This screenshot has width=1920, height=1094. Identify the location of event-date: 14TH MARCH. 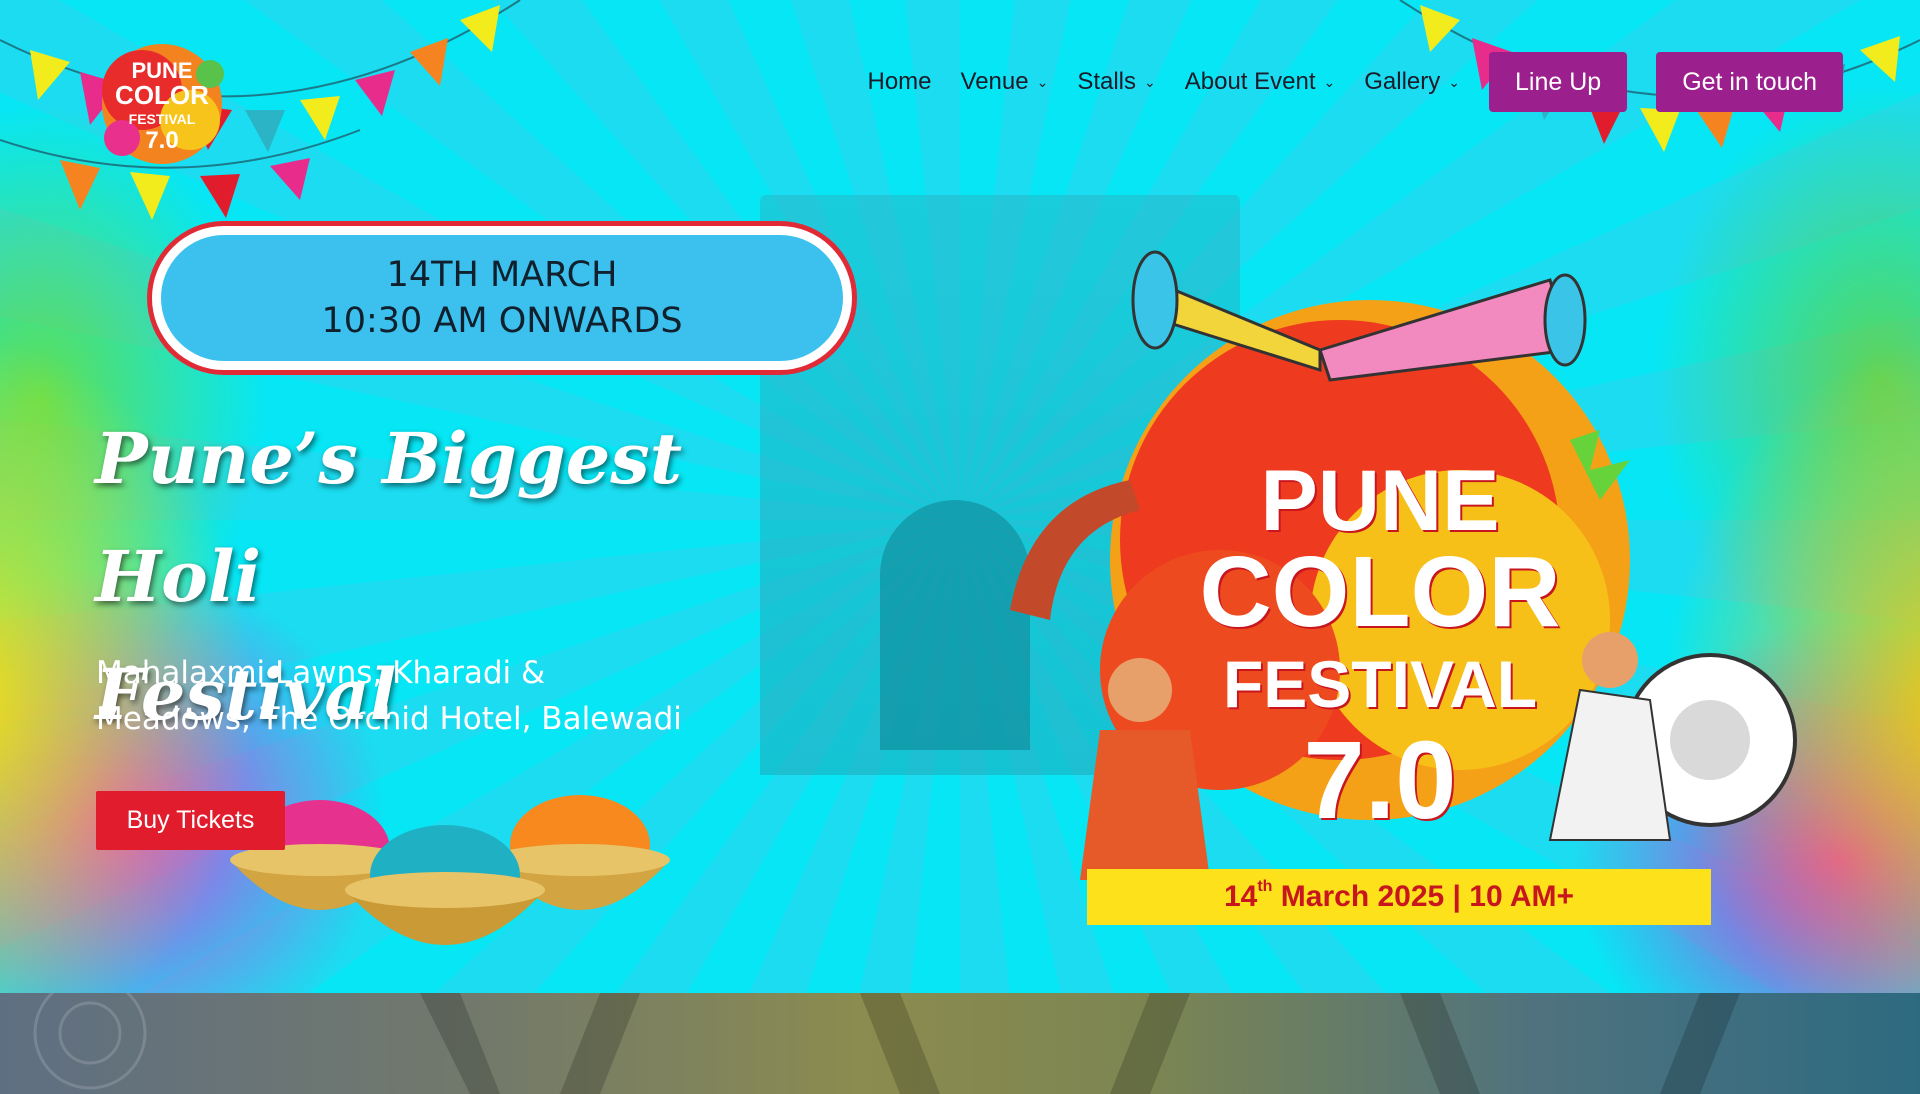
(502, 275).